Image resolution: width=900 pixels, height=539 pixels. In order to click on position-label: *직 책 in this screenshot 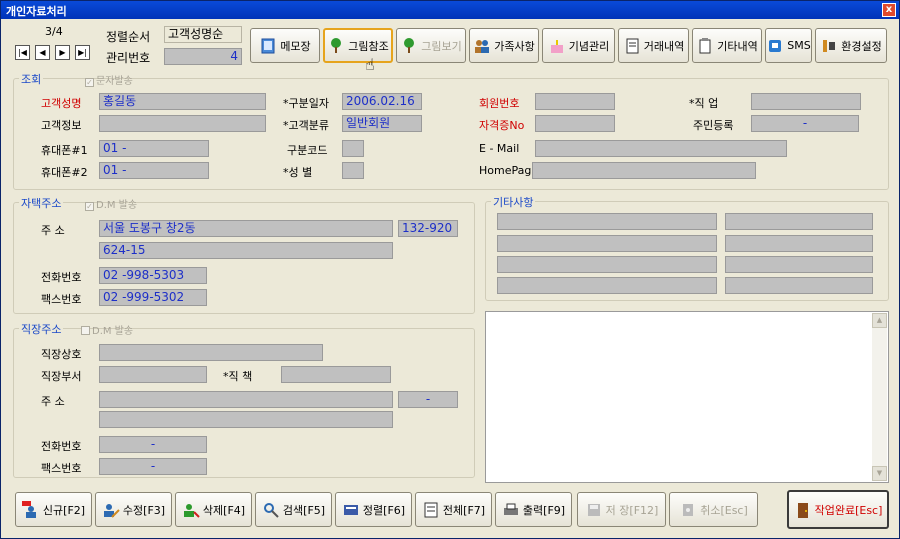, I will do `click(238, 376)`.